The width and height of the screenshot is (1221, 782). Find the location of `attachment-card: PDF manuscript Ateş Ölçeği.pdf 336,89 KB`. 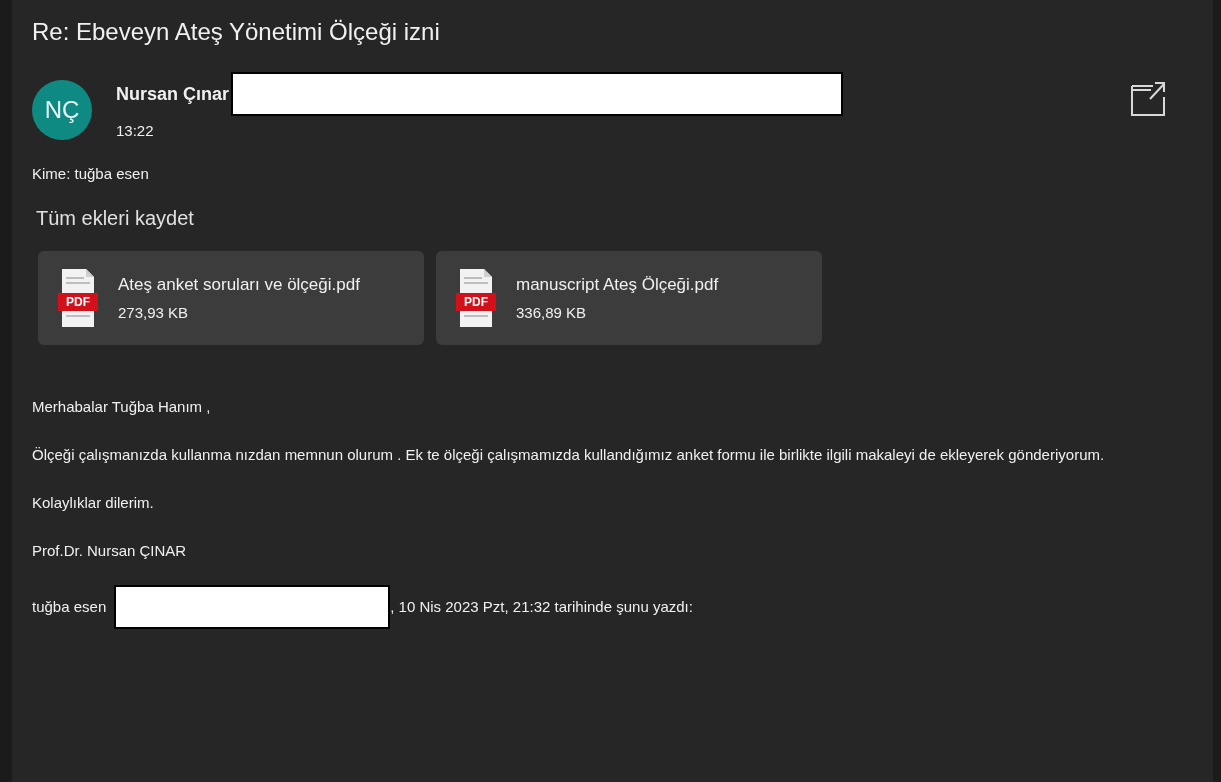

attachment-card: PDF manuscript Ateş Ölçeği.pdf 336,89 KB is located at coordinates (629, 298).